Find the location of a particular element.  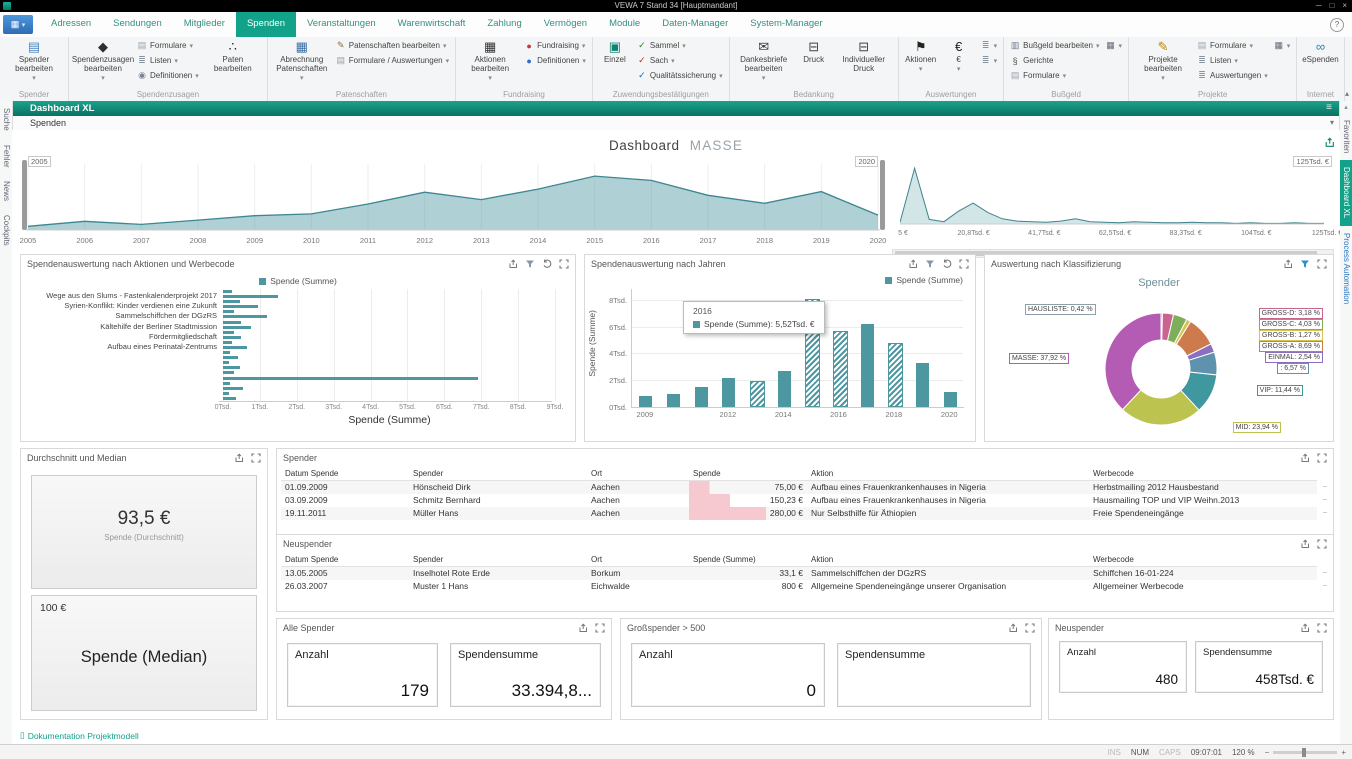

sidebar-item-process-automation: Process Automation is located at coordinates (1346, 268).